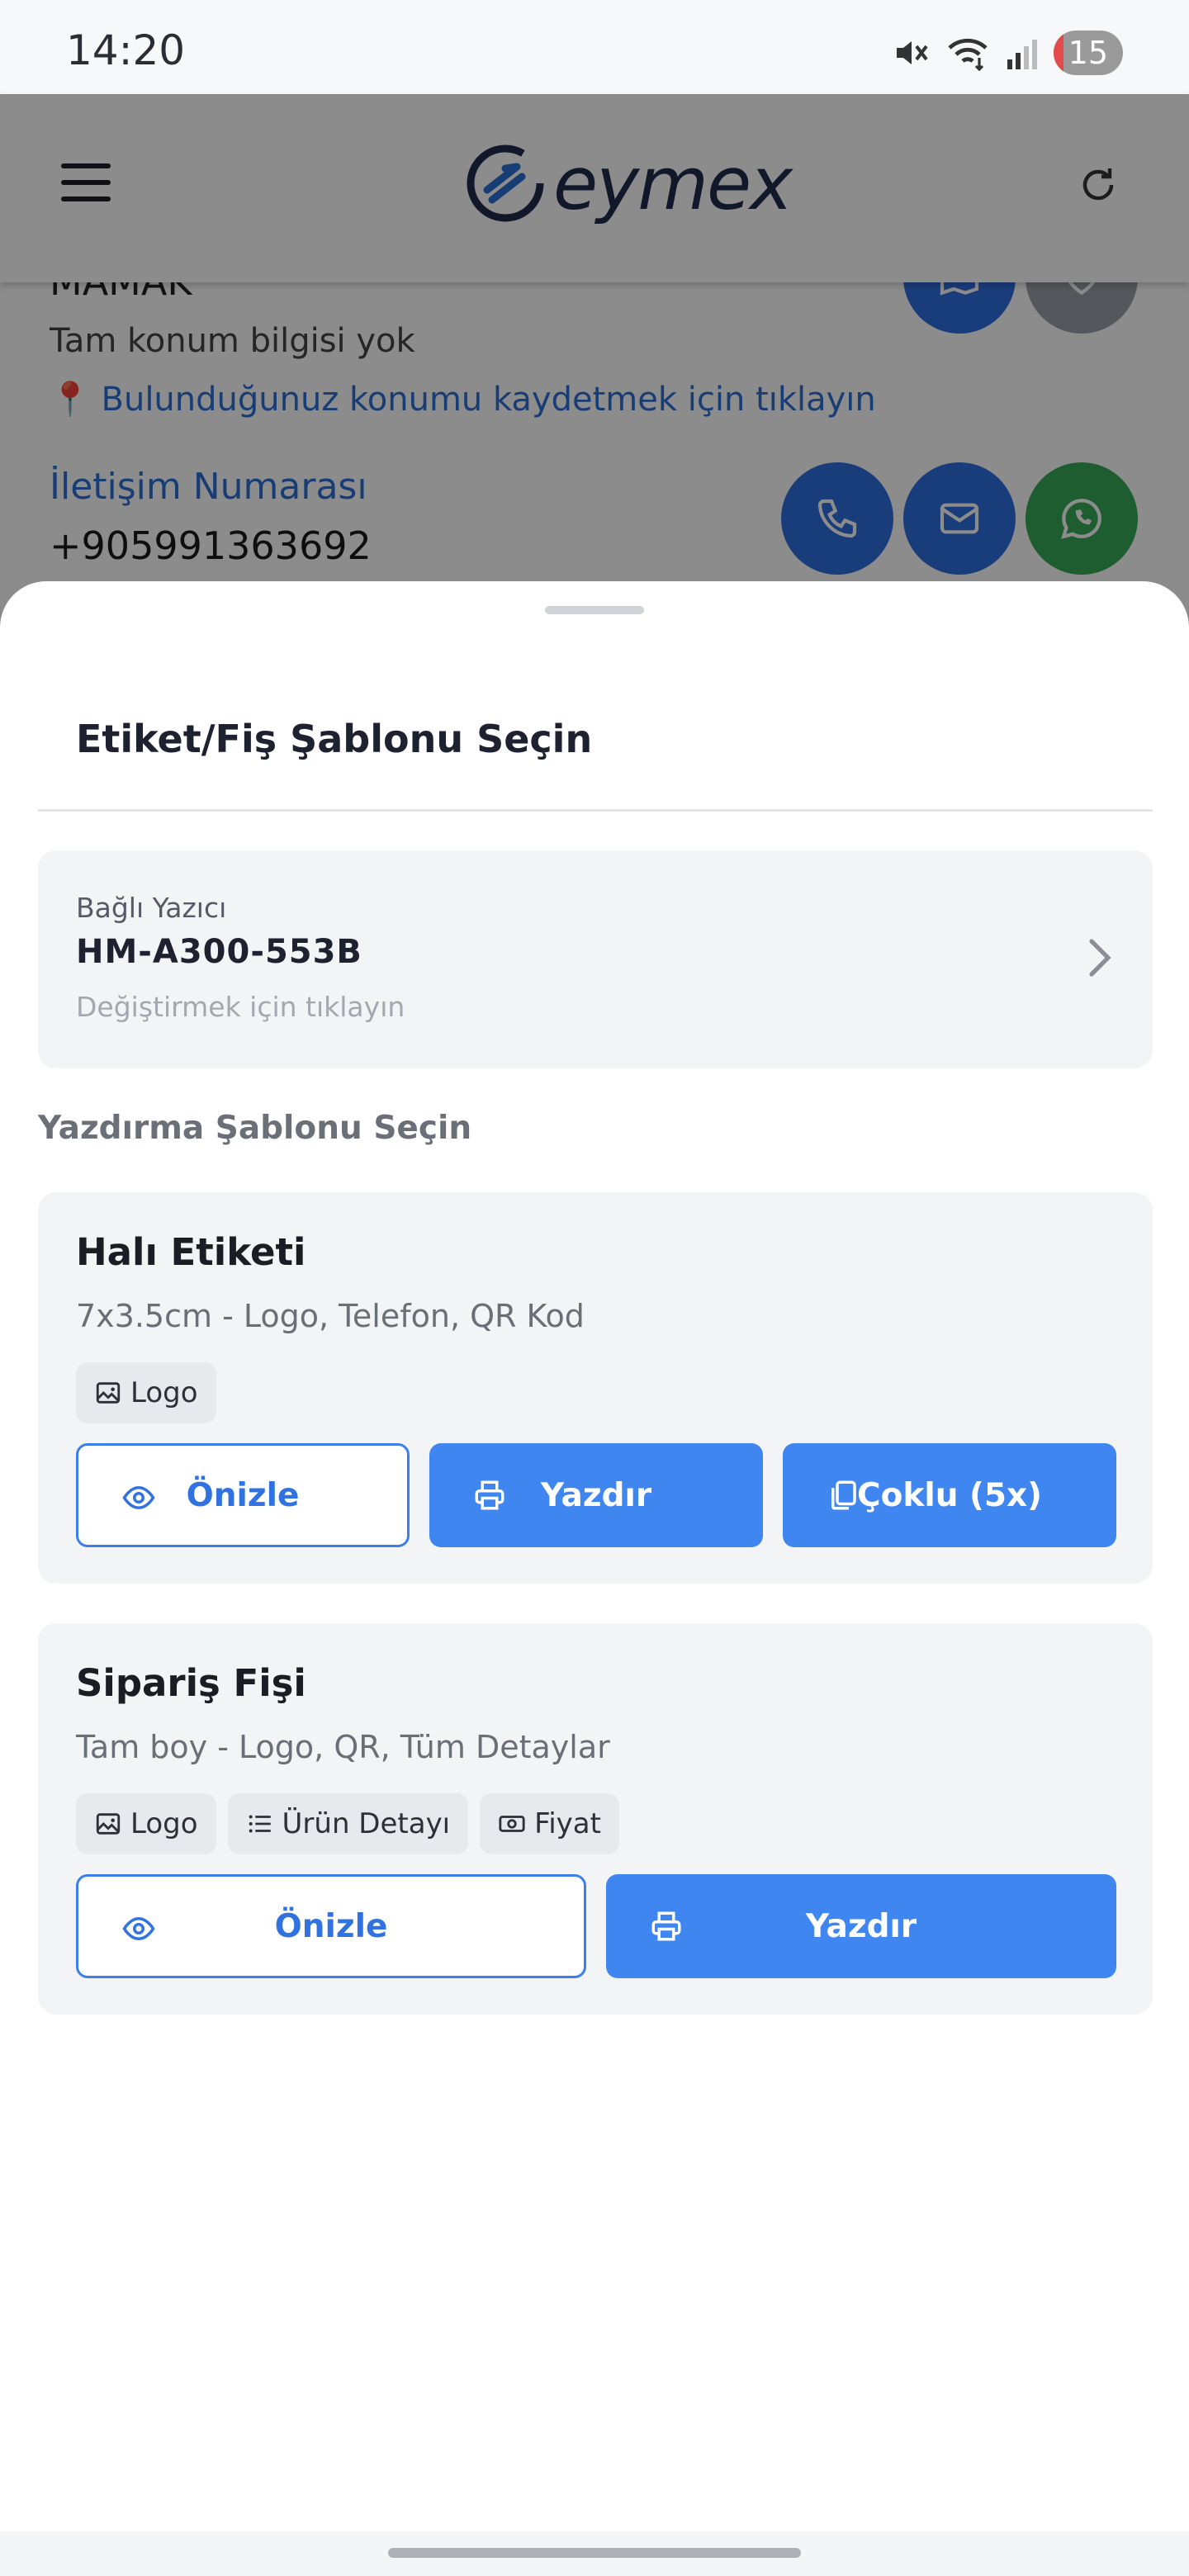  Describe the element at coordinates (151, 908) in the screenshot. I see `printer-caption: Bağlı Yazıcı` at that location.